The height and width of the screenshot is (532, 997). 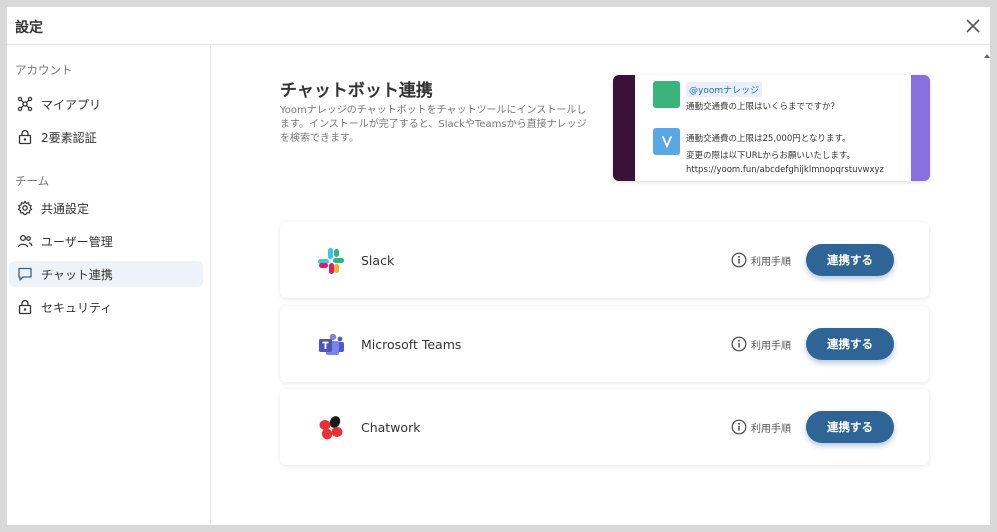 I want to click on connect-button-slack: 連携する, so click(x=850, y=260).